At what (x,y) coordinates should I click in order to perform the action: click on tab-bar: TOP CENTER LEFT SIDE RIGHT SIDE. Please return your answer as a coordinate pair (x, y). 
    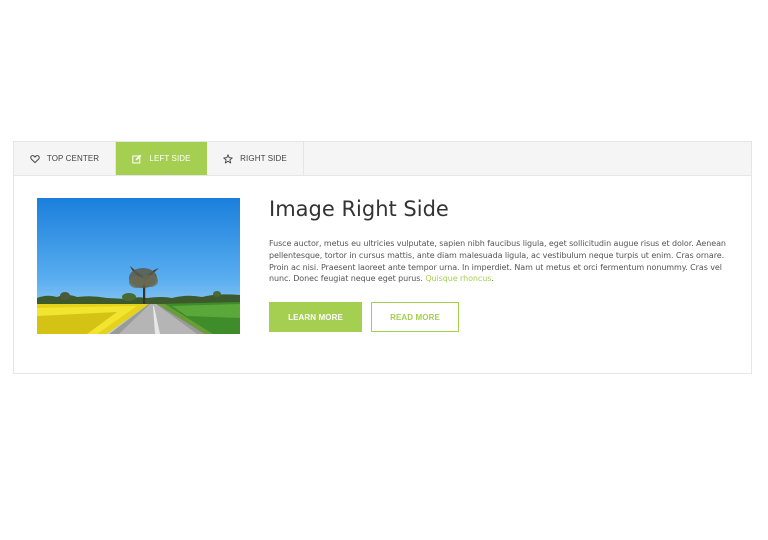
    Looking at the image, I should click on (382, 159).